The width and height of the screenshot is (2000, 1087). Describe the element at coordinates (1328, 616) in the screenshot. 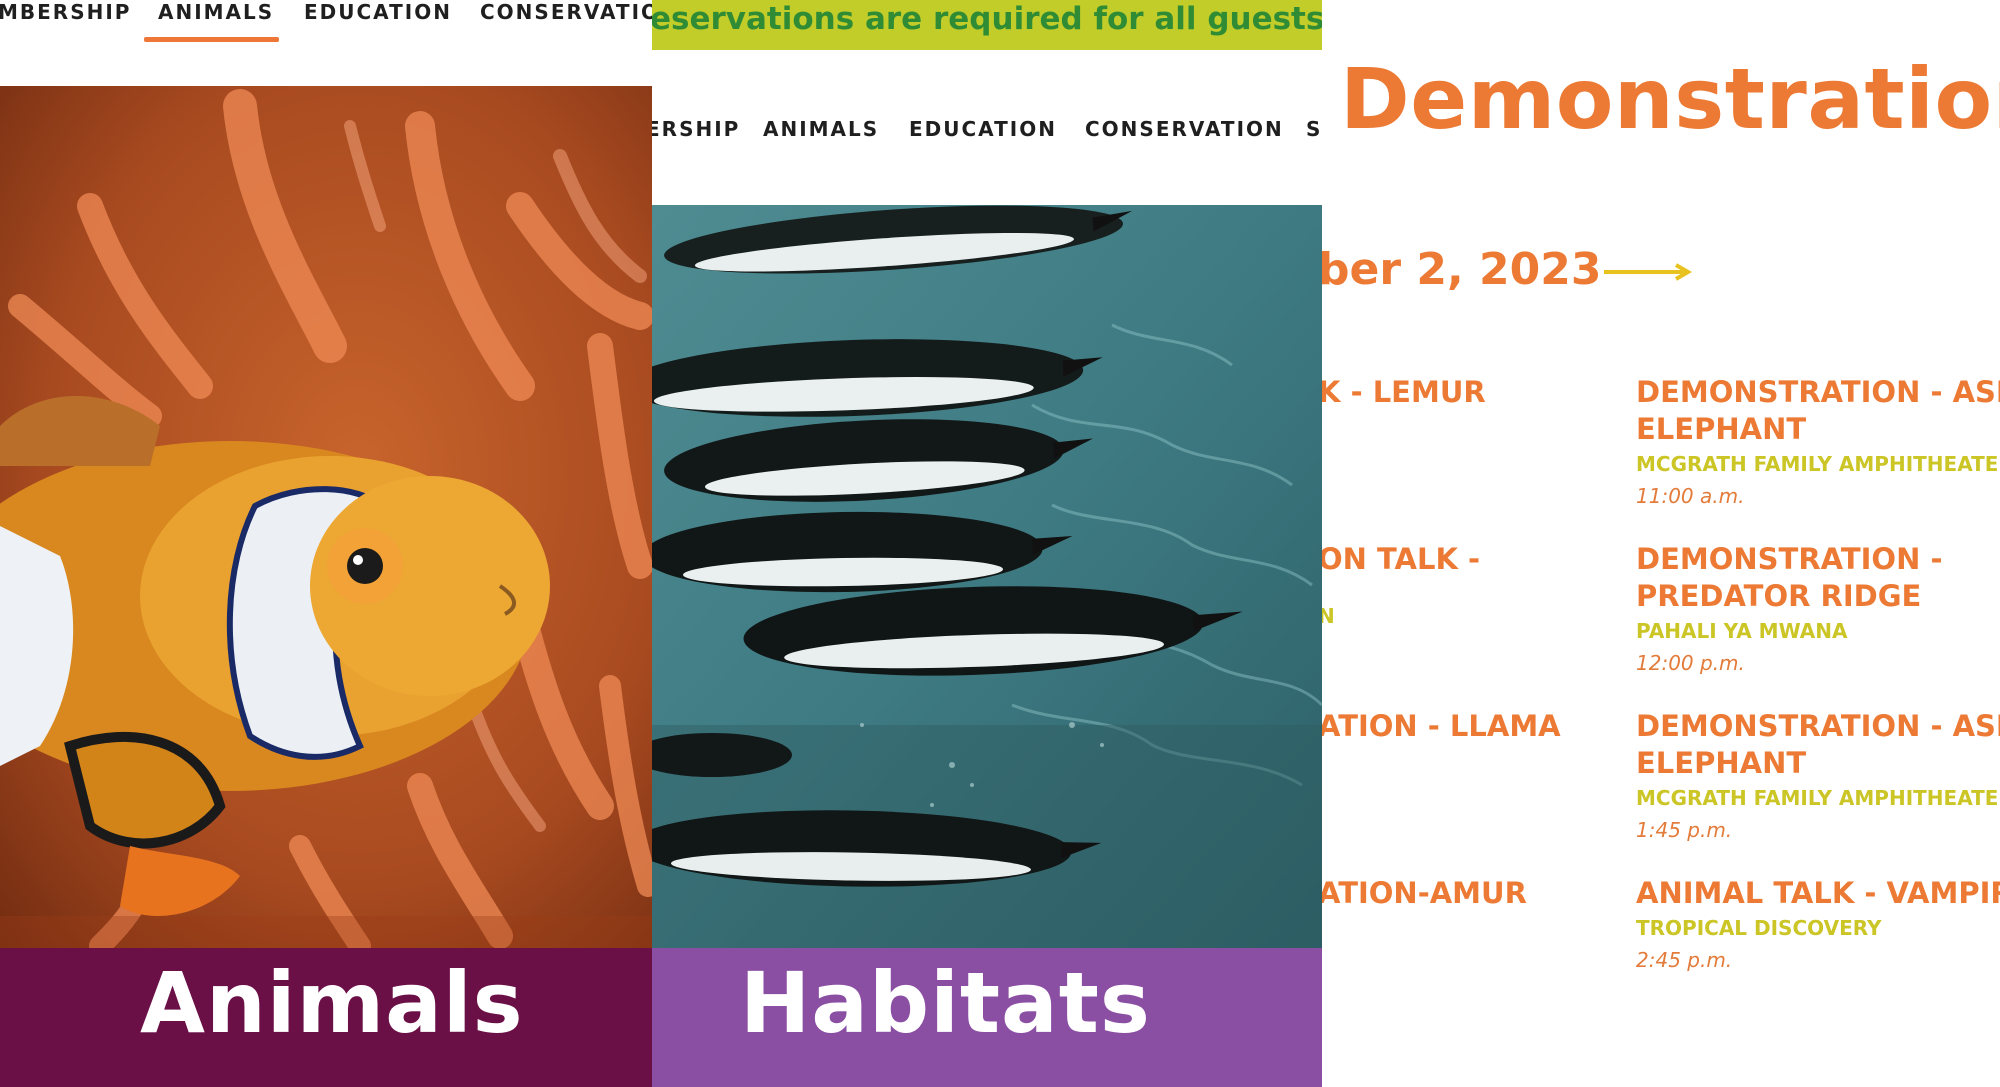

I see `event-location: N` at that location.